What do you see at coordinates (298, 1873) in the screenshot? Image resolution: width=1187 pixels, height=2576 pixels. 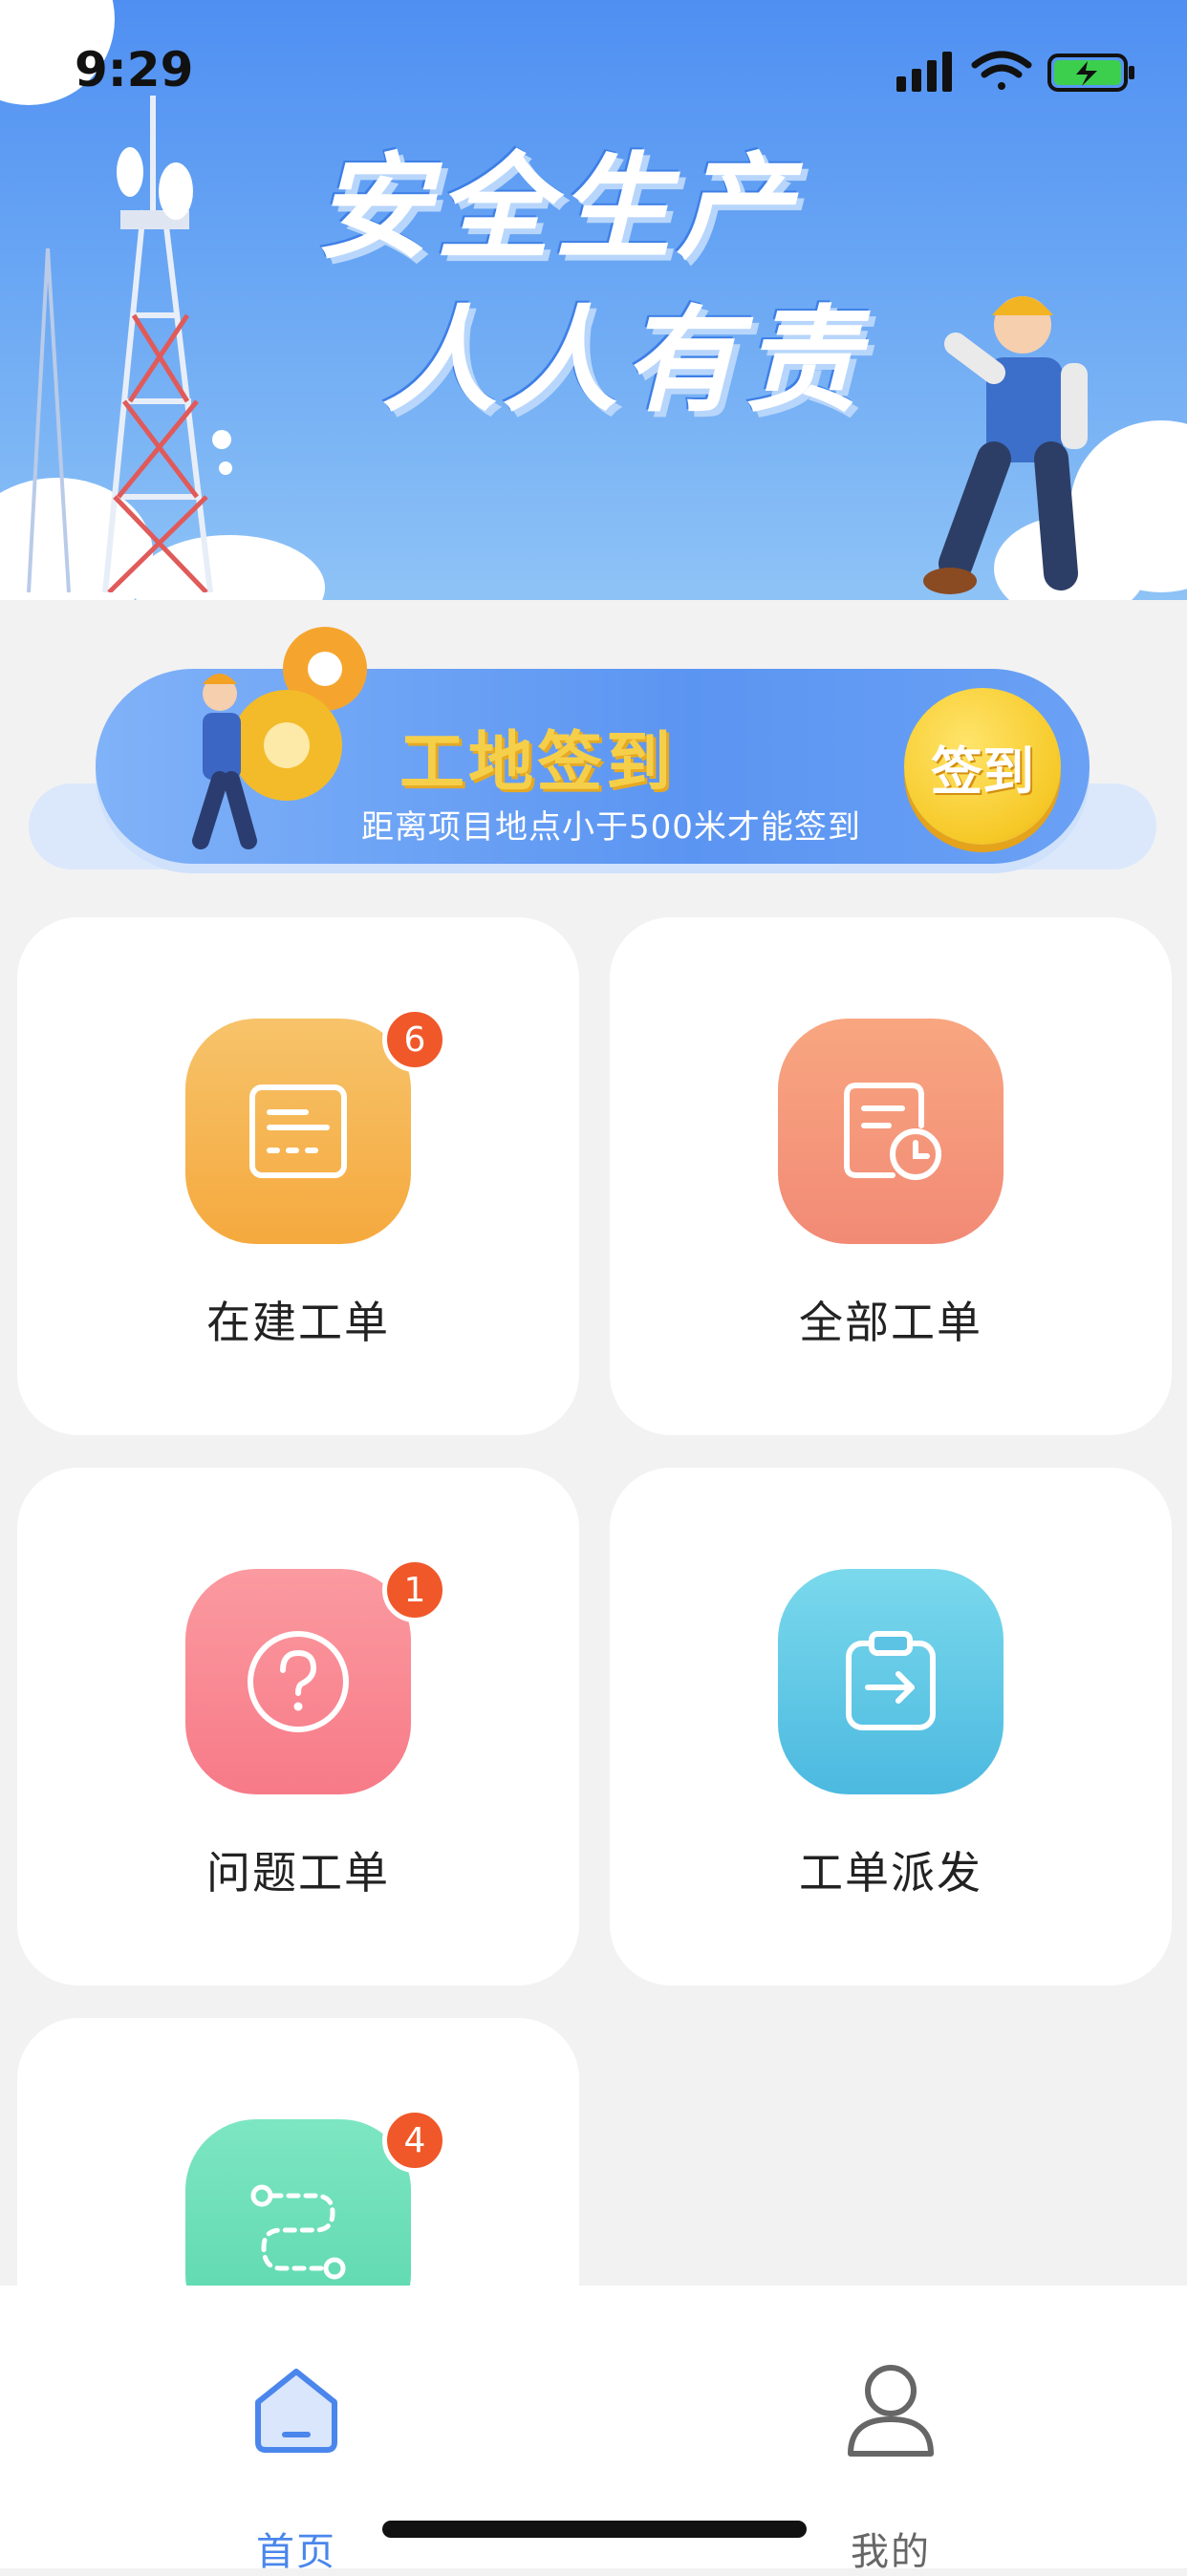 I see `tile-label: 问题工单` at bounding box center [298, 1873].